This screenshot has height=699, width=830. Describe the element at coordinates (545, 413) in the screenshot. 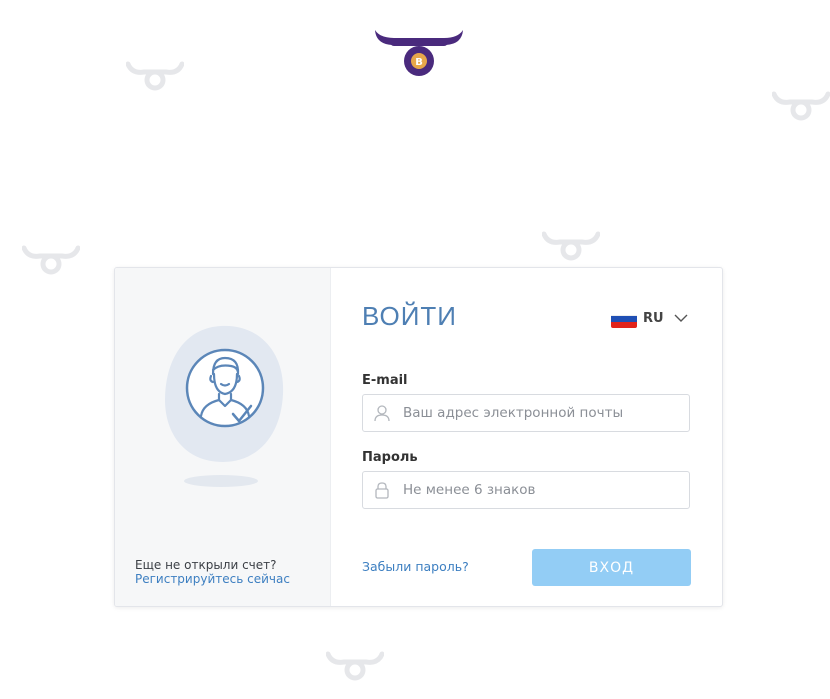

I see `email-field` at that location.